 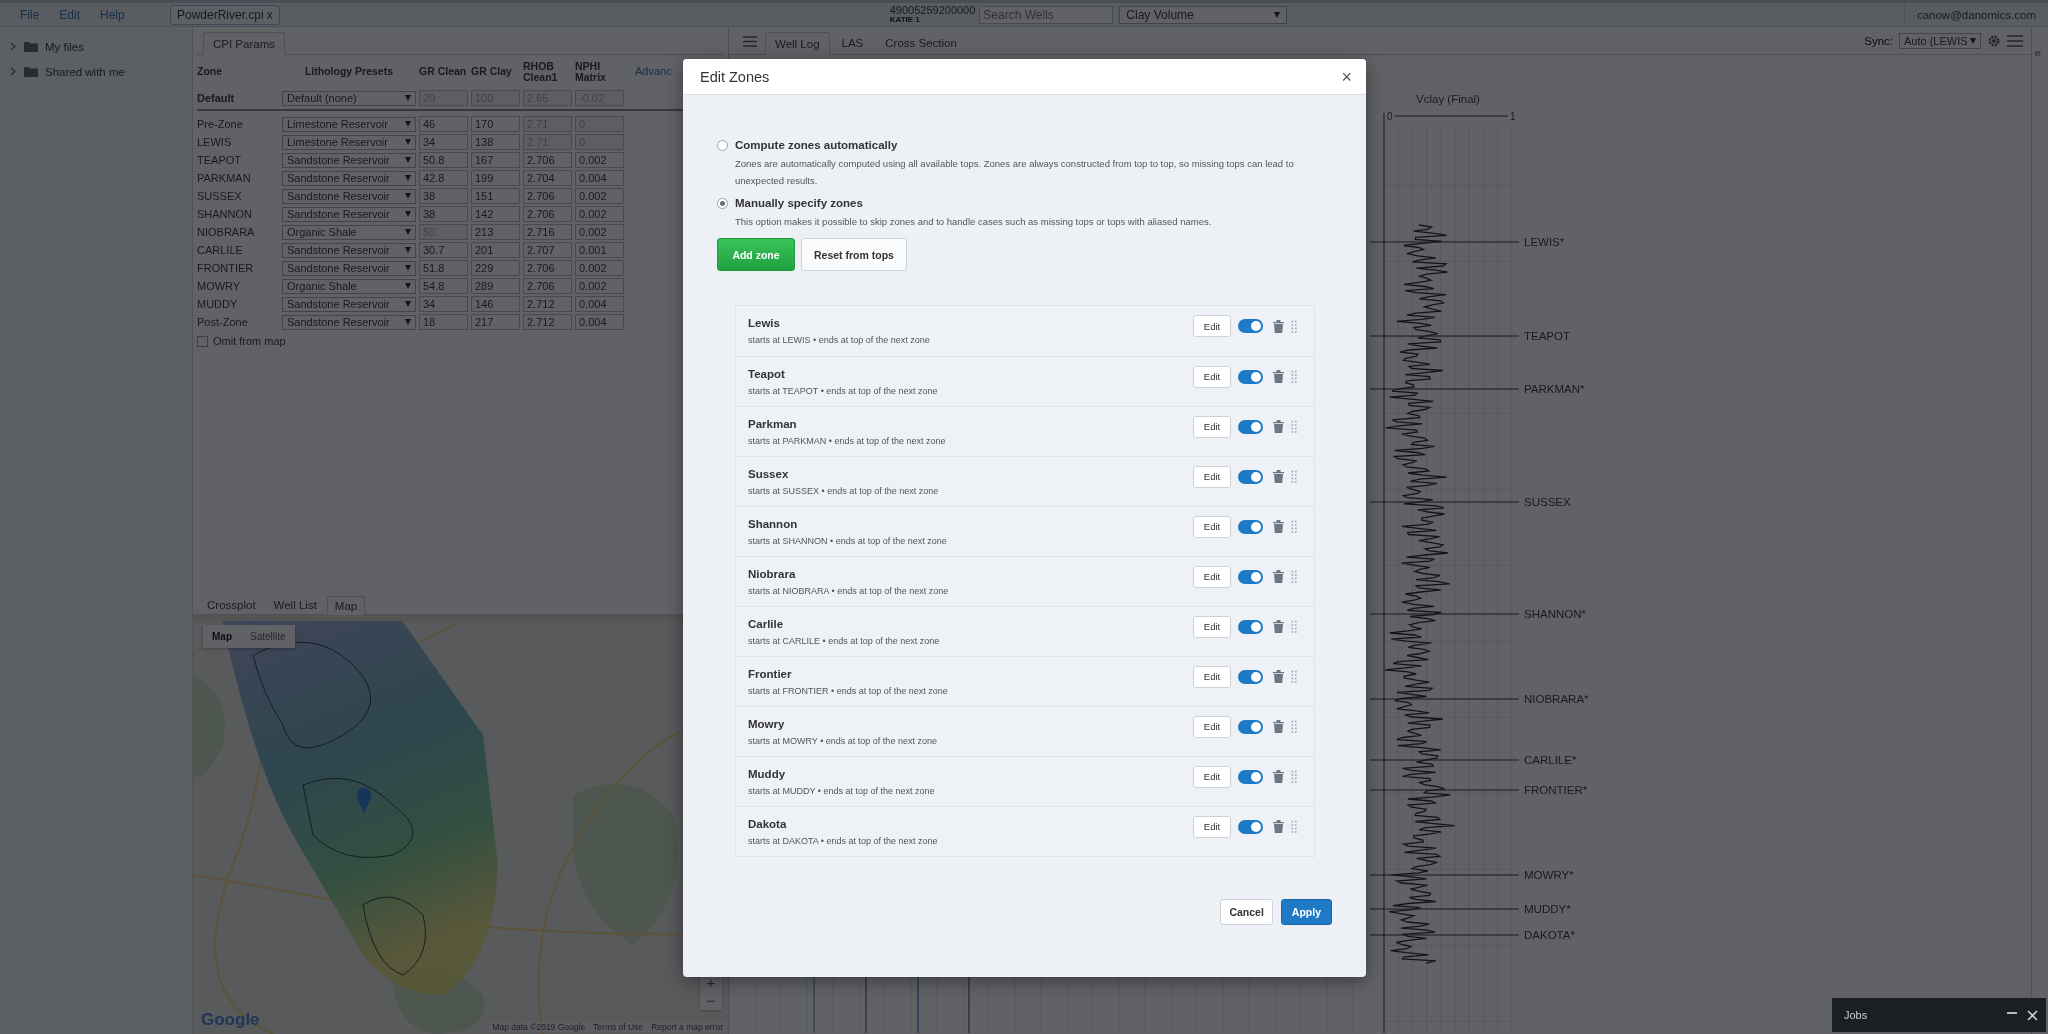 I want to click on tab: CPI Params, so click(x=244, y=43).